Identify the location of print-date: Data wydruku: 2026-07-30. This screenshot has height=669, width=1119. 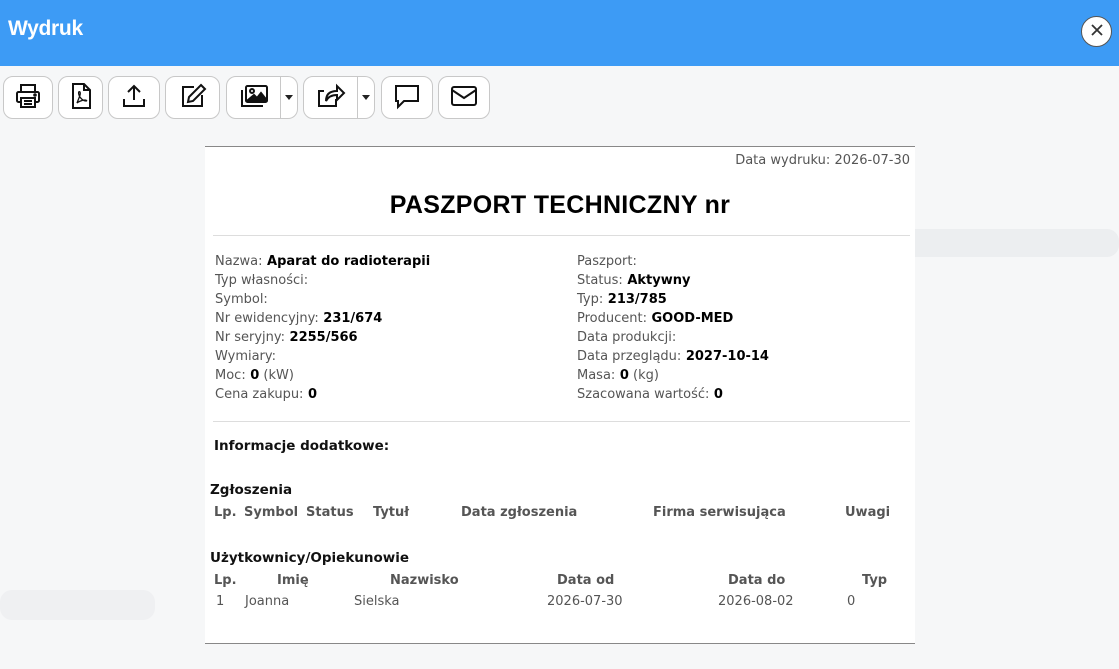
(822, 160).